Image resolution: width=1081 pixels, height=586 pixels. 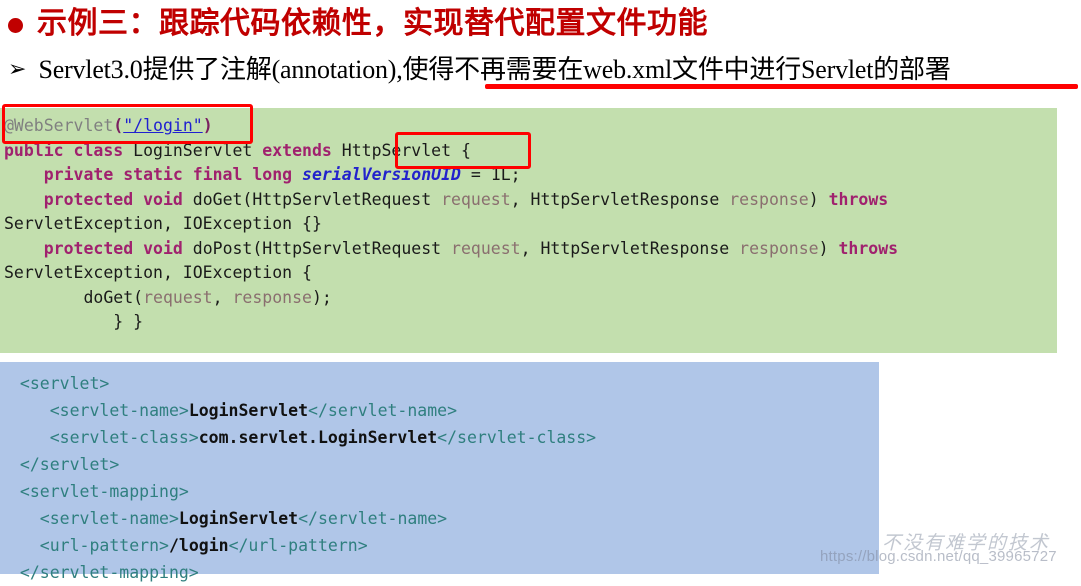 What do you see at coordinates (444, 545) in the screenshot?
I see `xml-url-pattern: <url-pattern>/login</url-pattern>` at bounding box center [444, 545].